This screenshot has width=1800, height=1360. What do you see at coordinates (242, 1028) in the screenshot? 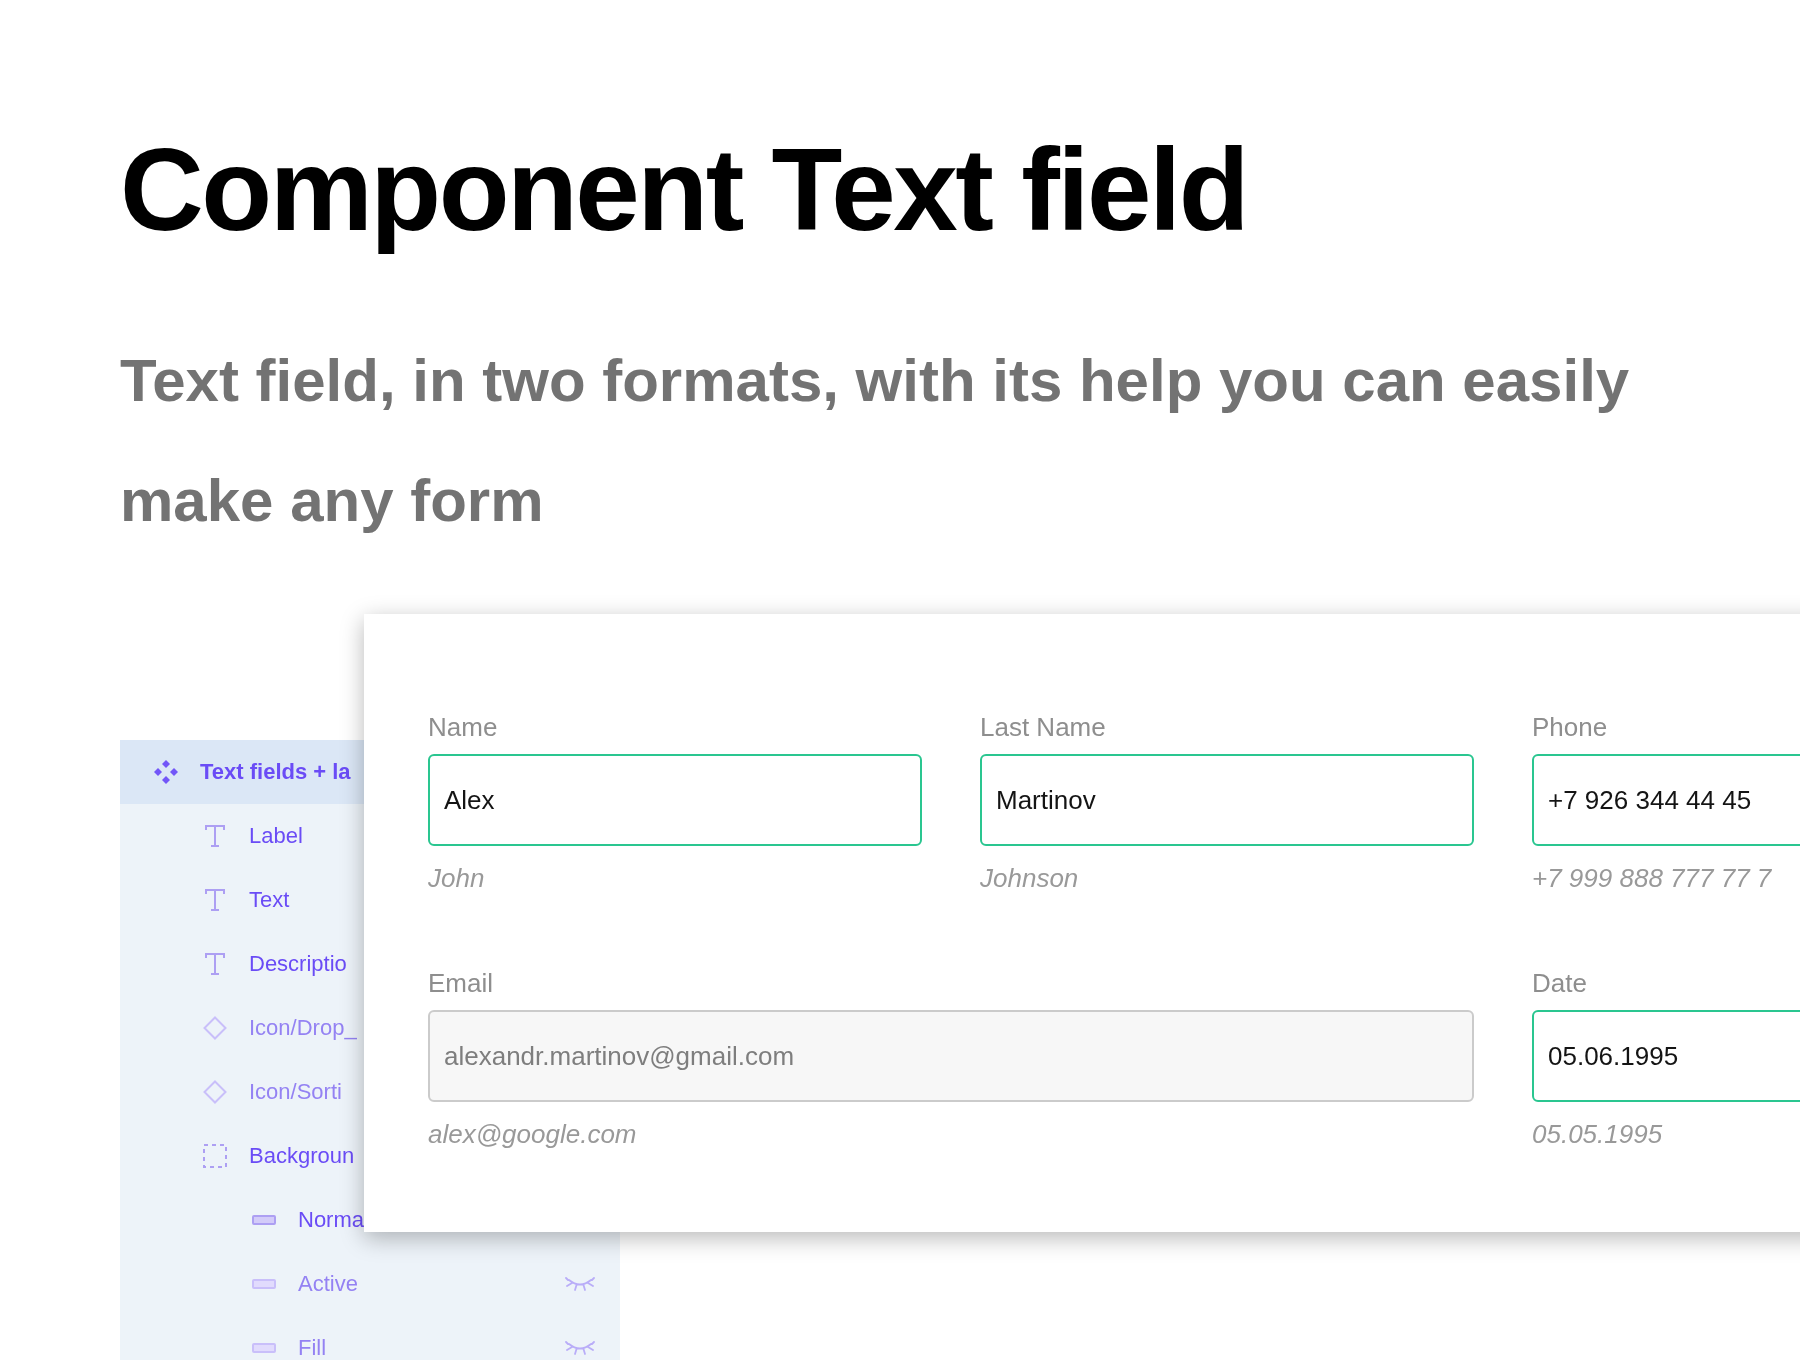
I see `layer-row: Icon/Drop_` at bounding box center [242, 1028].